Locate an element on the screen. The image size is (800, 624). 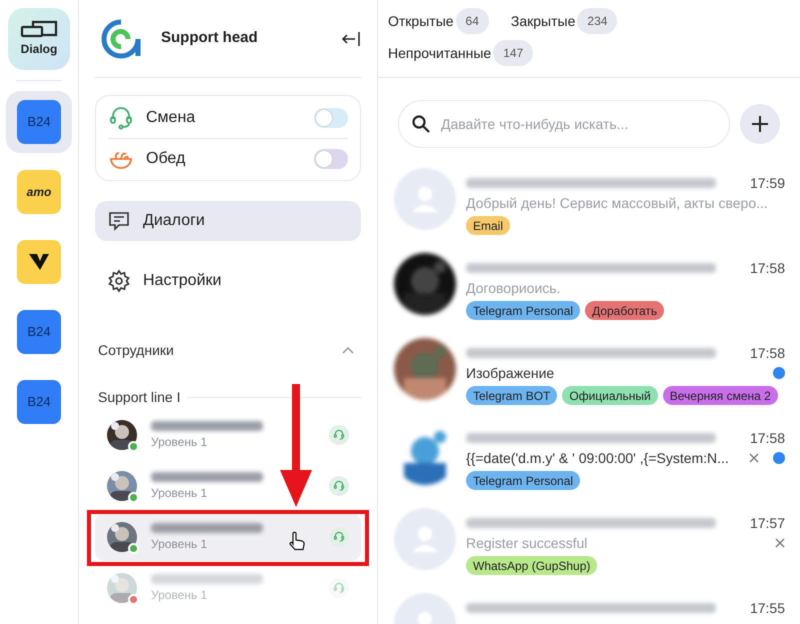
message-preview: Изображение is located at coordinates (511, 373).